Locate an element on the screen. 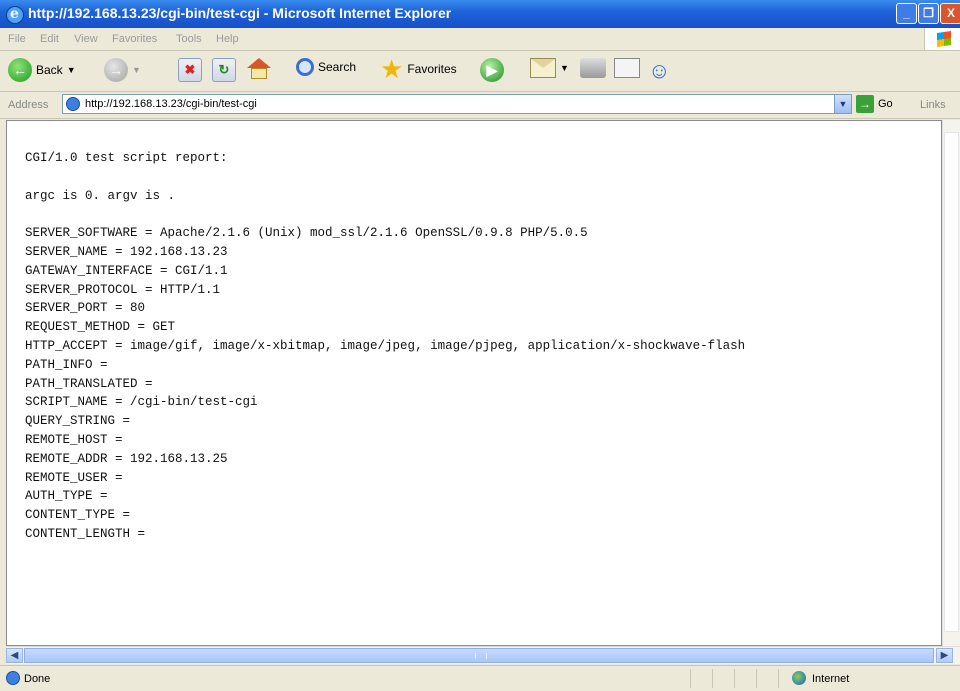 The width and height of the screenshot is (960, 691). messenger-button: ☺ is located at coordinates (659, 71).